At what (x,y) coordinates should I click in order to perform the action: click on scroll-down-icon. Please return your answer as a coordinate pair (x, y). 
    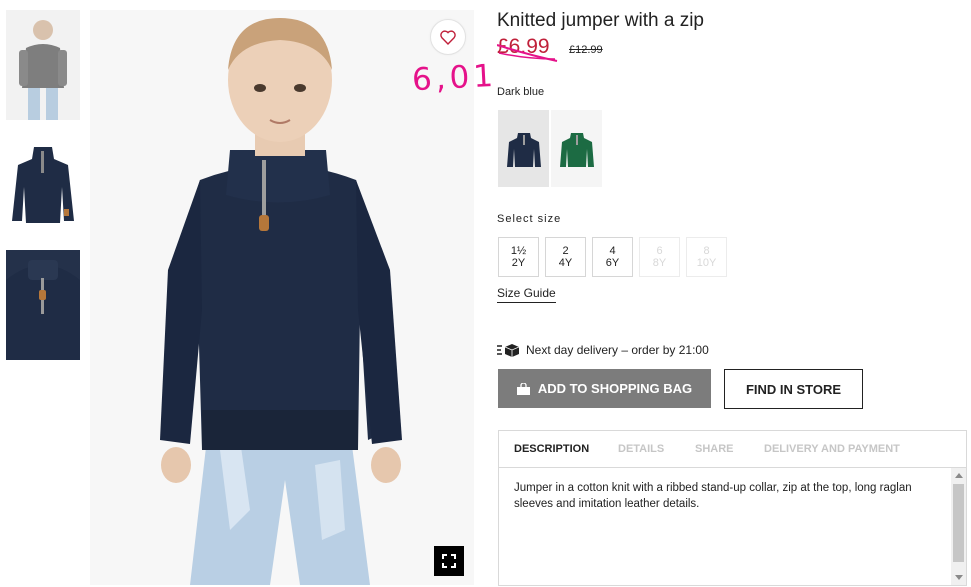
    Looking at the image, I should click on (959, 577).